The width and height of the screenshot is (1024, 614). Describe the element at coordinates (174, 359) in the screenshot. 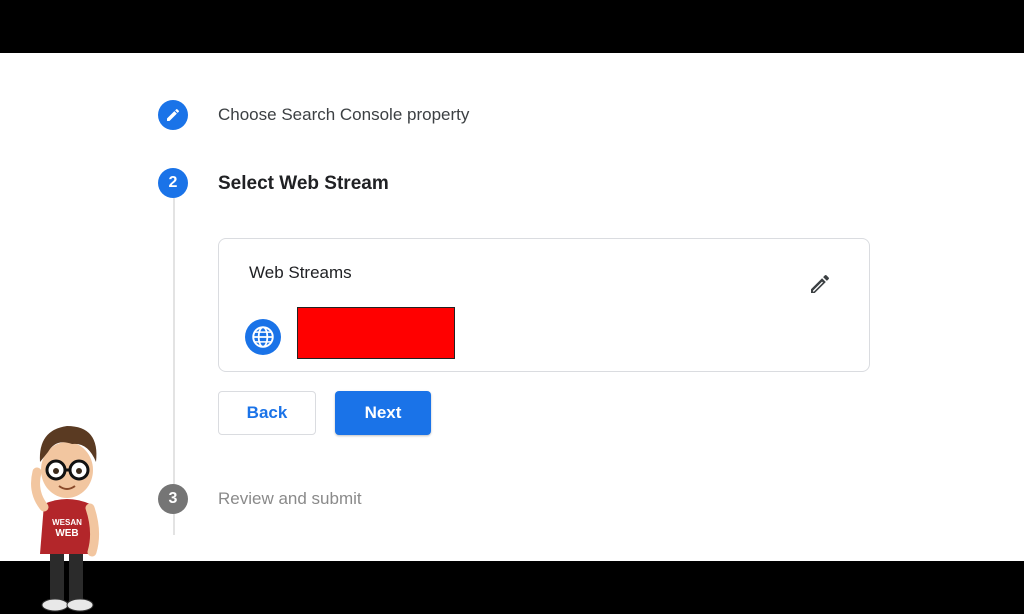

I see `stepper-connector-line` at that location.